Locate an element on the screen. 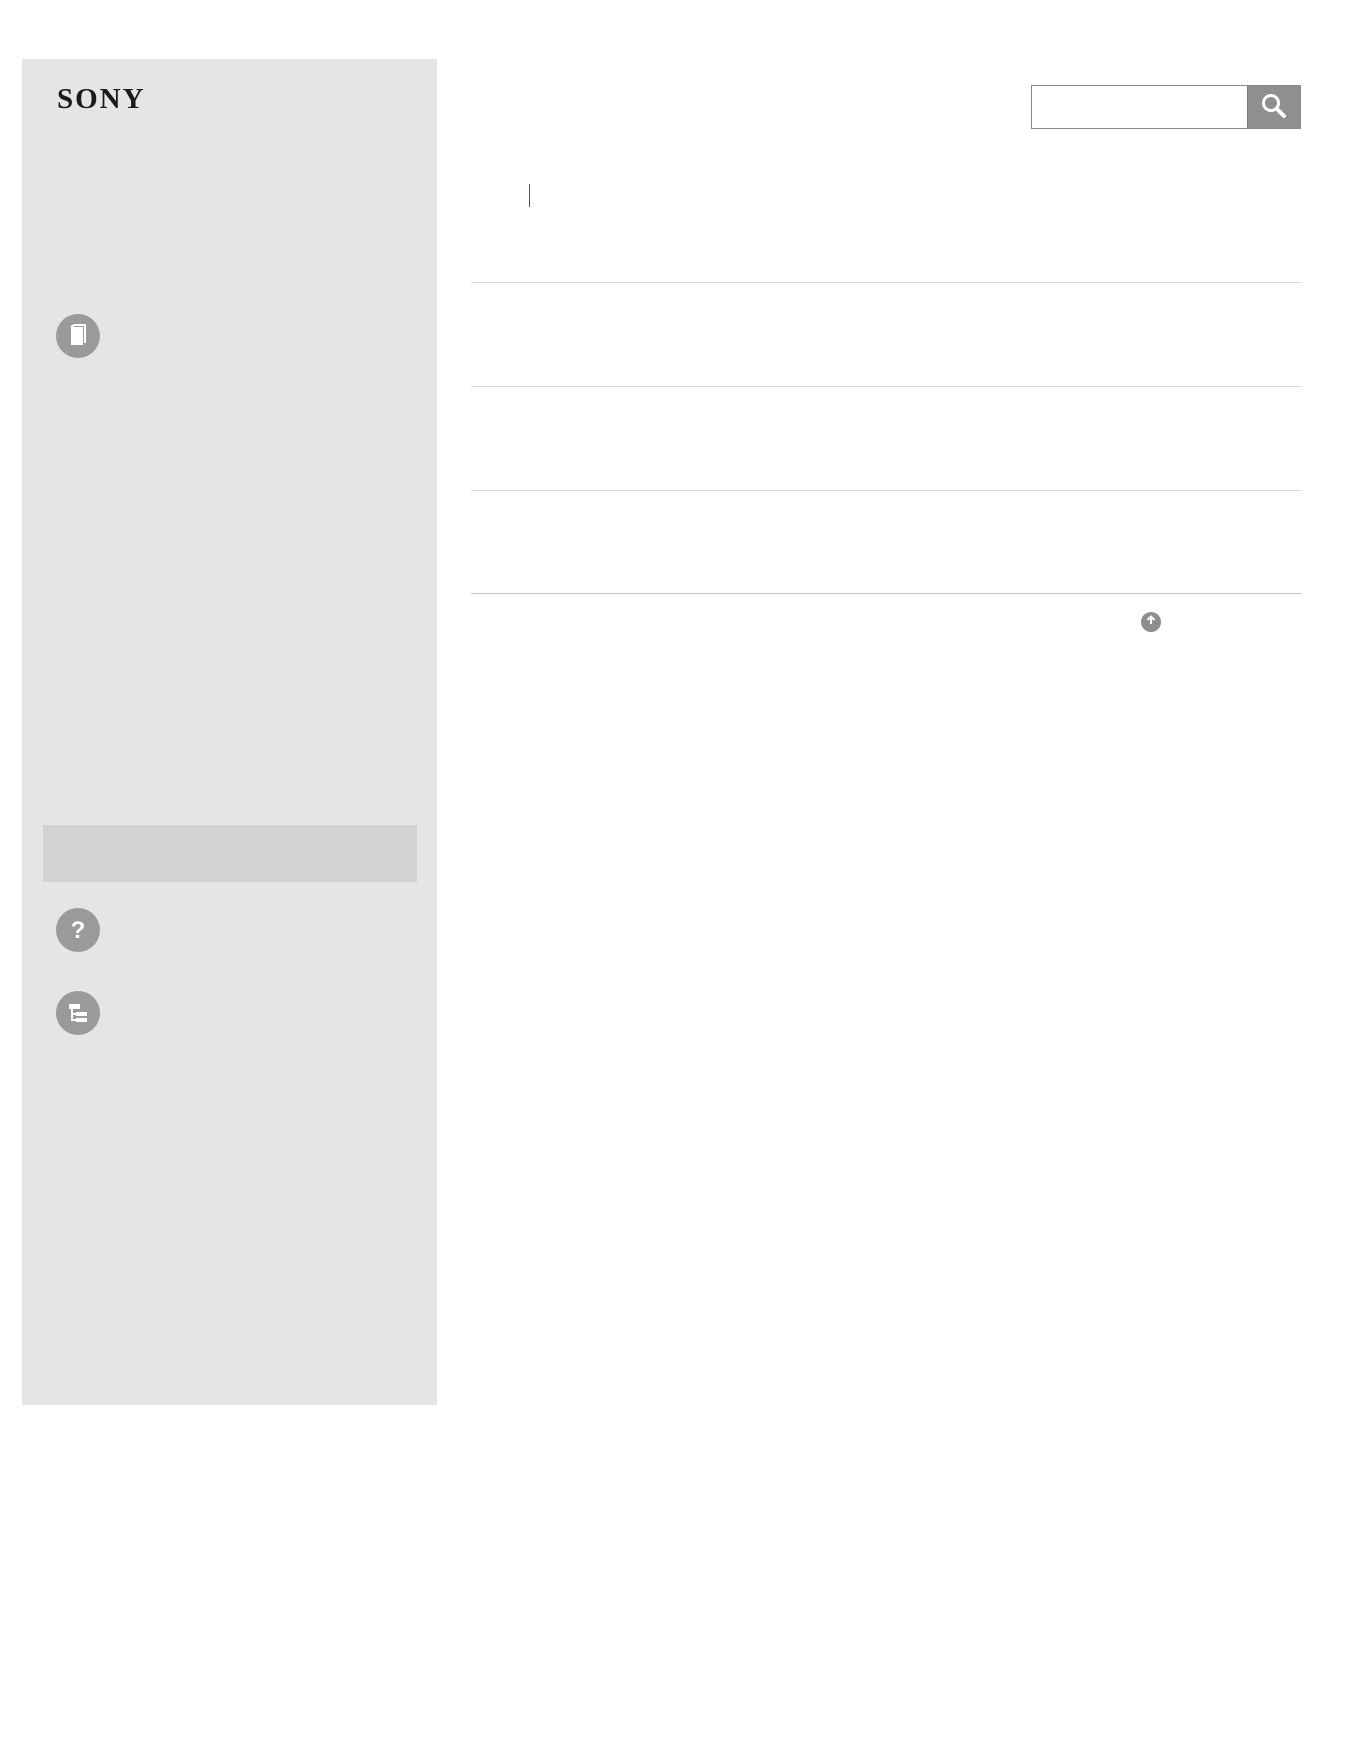 The width and height of the screenshot is (1361, 1761). search-button is located at coordinates (1273, 107).